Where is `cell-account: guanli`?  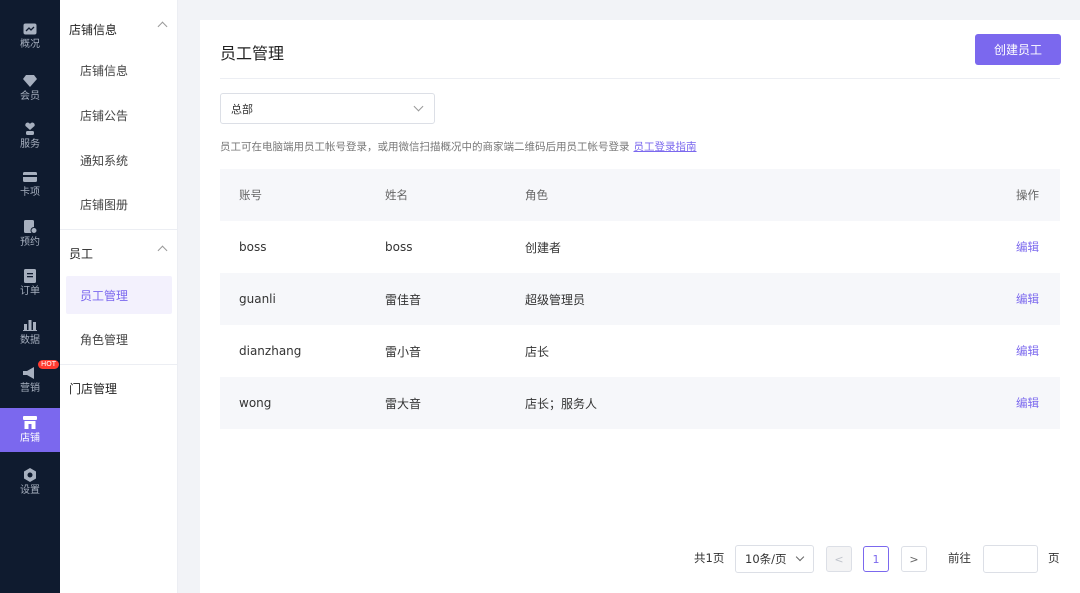
cell-account: guanli is located at coordinates (257, 299).